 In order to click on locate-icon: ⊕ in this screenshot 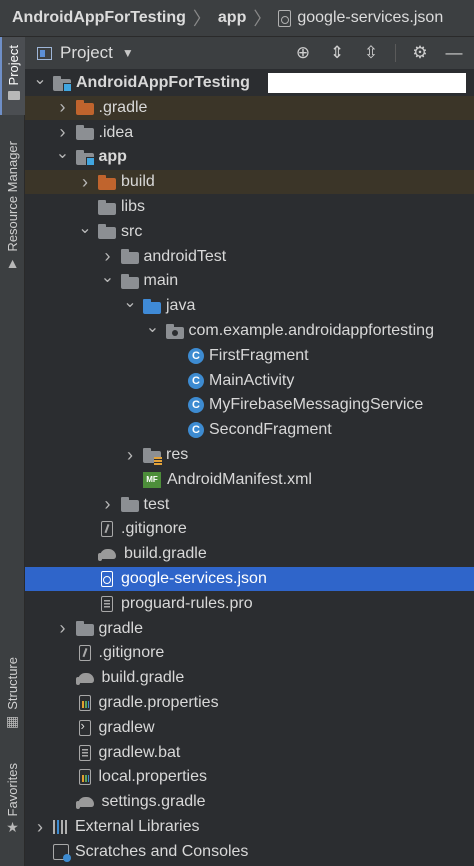, I will do `click(303, 53)`.